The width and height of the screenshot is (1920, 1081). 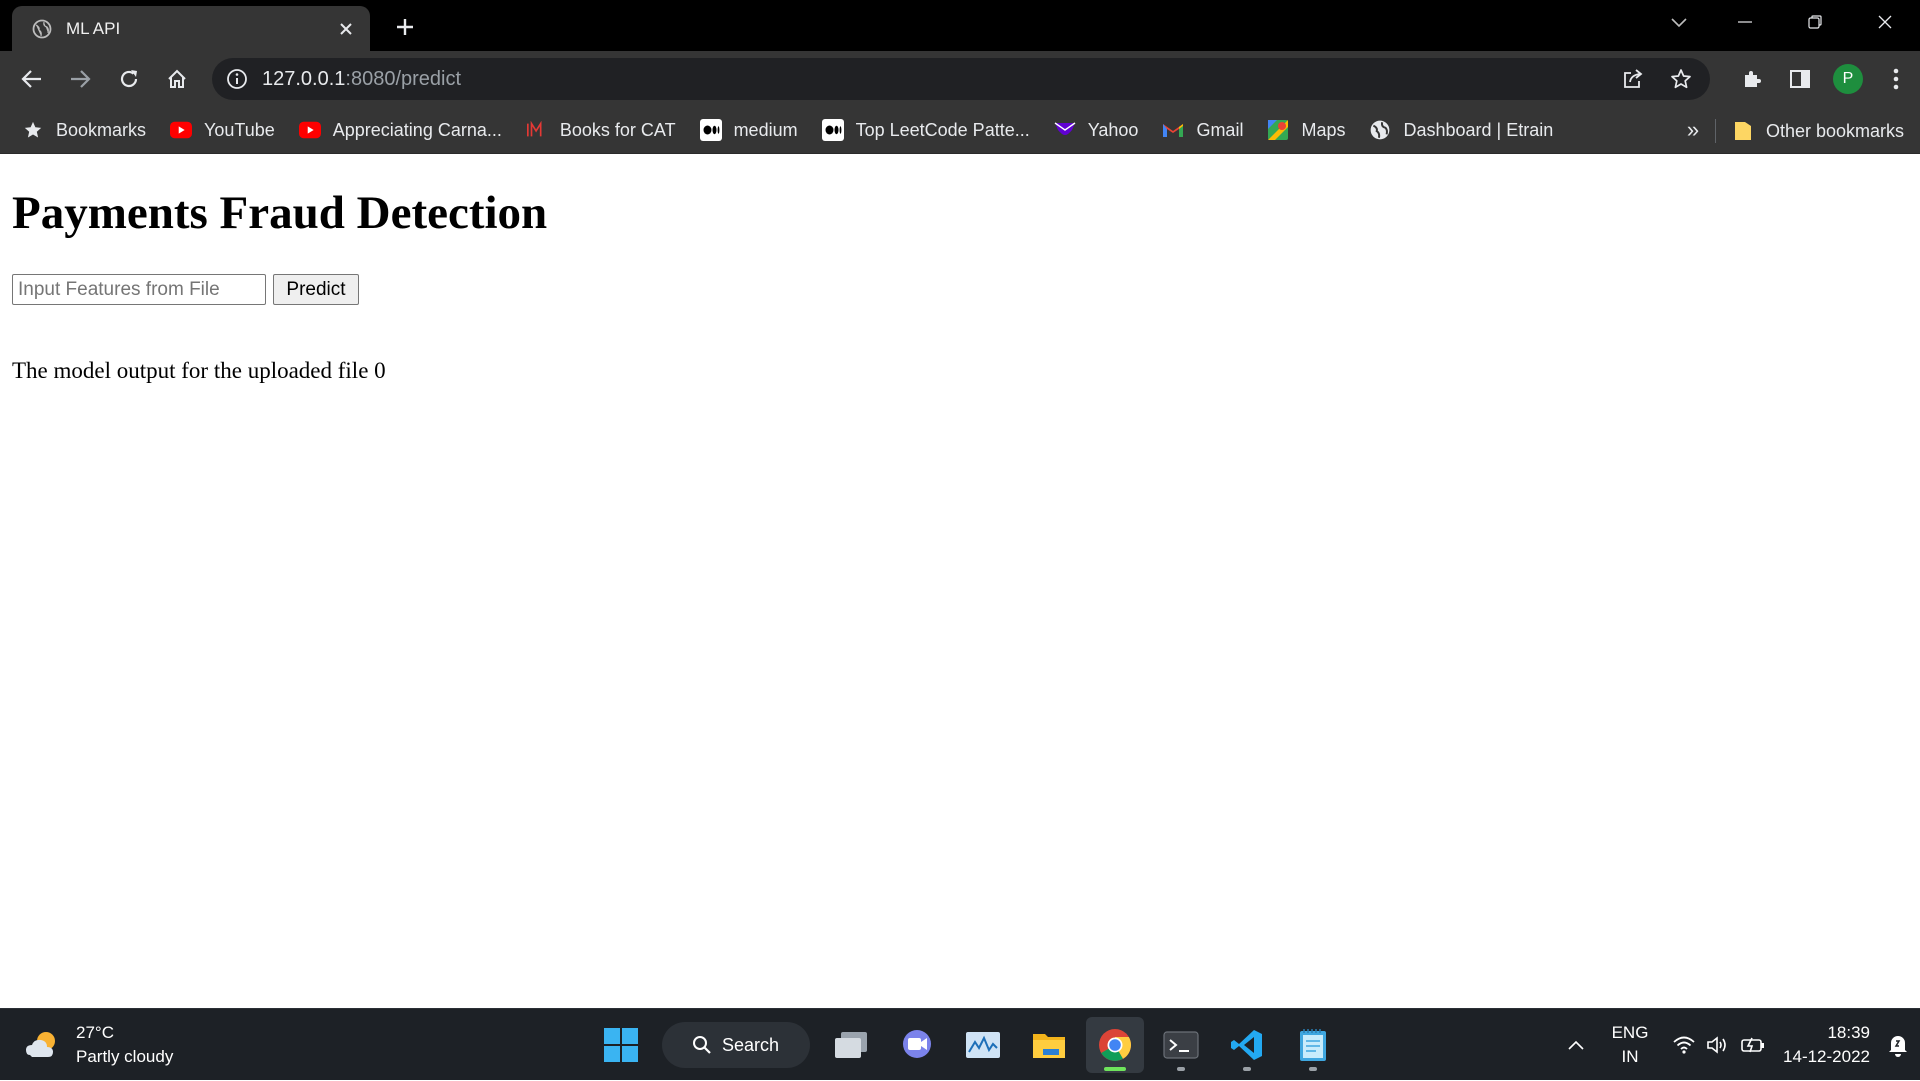 I want to click on tab-title: ML API, so click(x=93, y=28).